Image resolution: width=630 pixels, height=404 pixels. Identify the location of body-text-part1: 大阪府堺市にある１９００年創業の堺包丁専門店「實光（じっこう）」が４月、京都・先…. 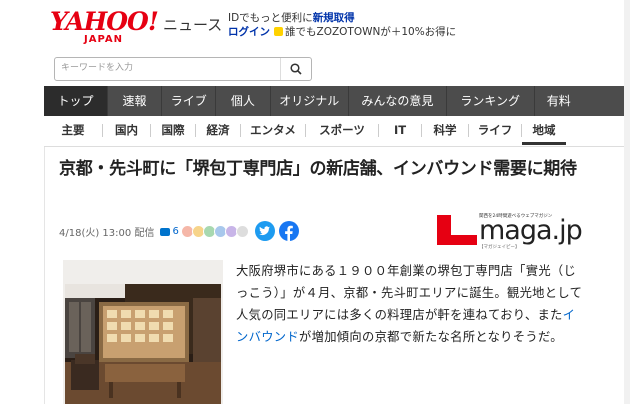
(409, 293).